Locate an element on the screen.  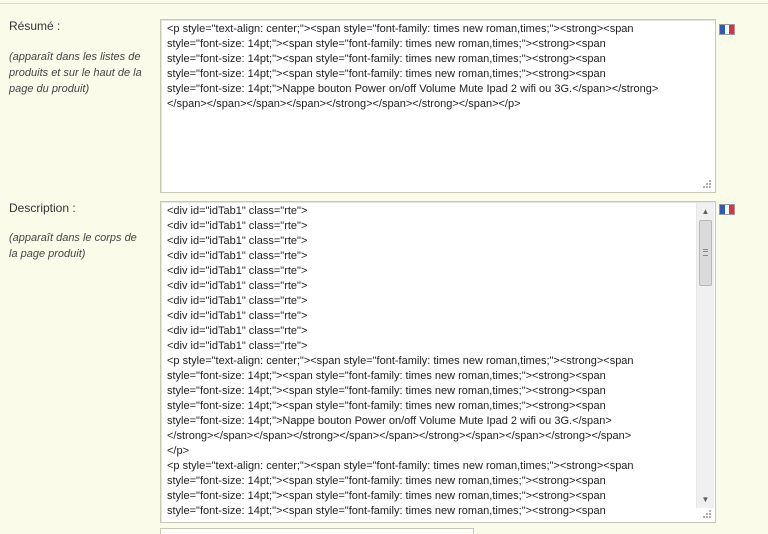
scroll-thumb is located at coordinates (705, 253).